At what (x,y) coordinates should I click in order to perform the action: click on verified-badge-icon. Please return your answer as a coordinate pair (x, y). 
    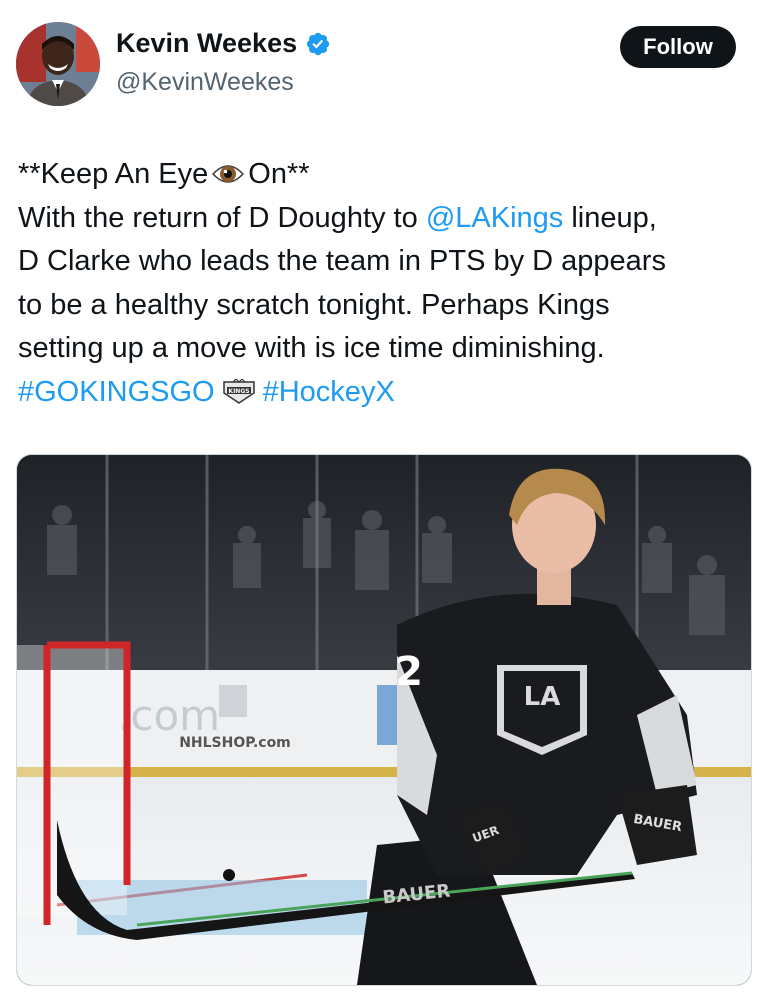
    Looking at the image, I should click on (318, 43).